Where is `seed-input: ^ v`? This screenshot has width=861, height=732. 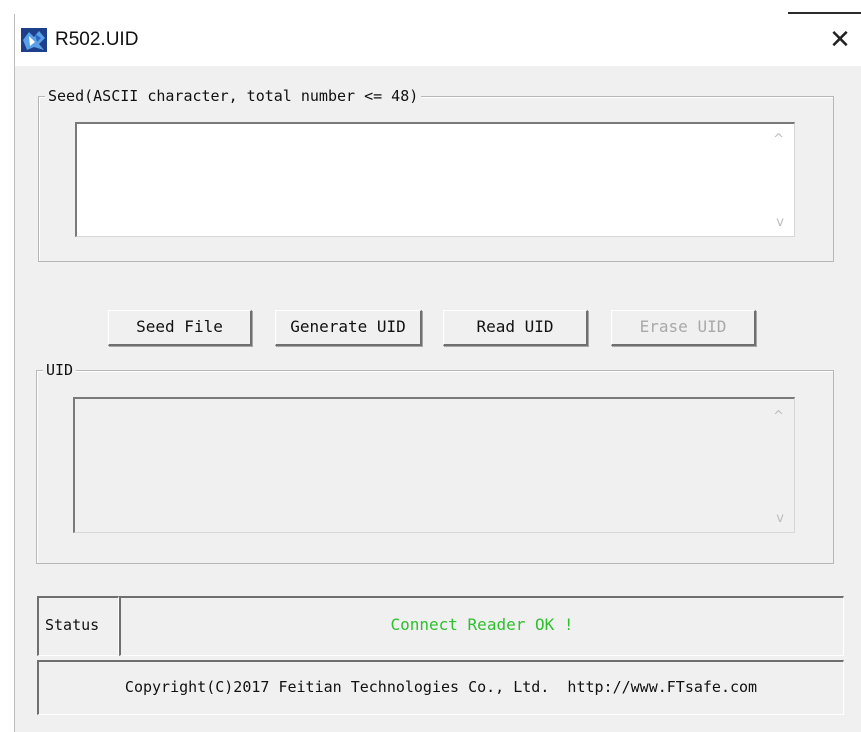
seed-input: ^ v is located at coordinates (435, 179).